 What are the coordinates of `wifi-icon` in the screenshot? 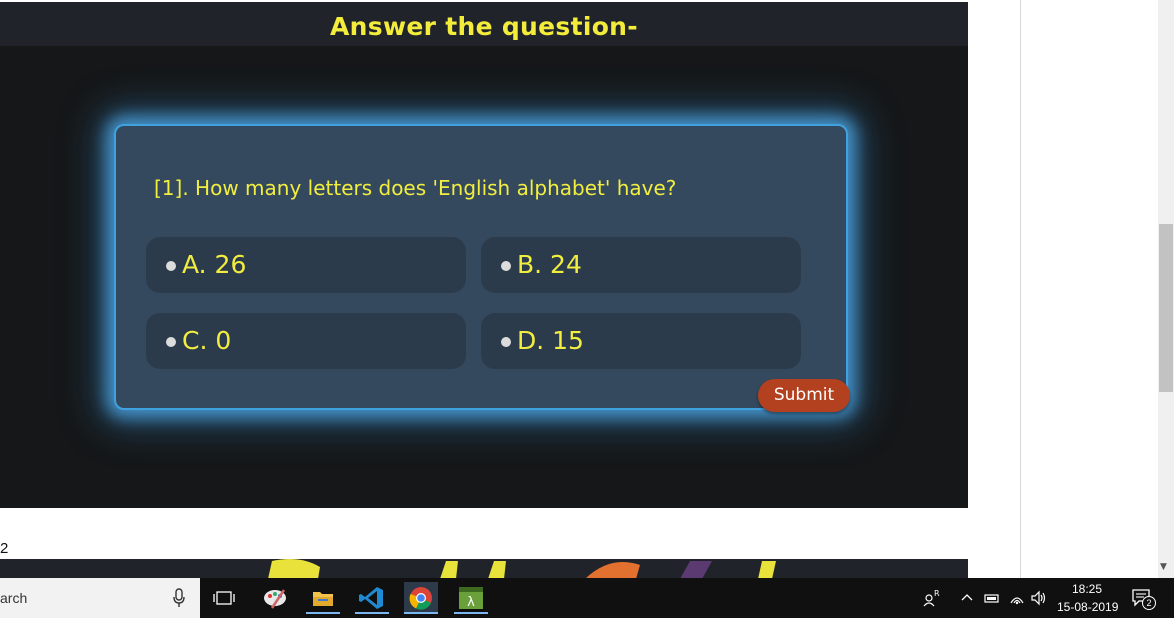 It's located at (1017, 598).